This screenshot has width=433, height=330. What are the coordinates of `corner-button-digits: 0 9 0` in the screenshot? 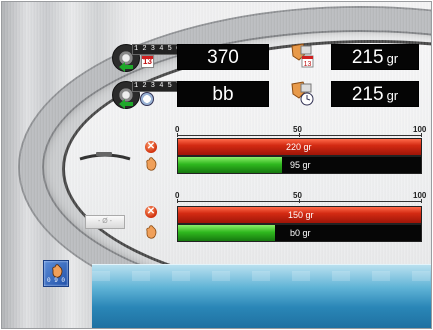 It's located at (56, 280).